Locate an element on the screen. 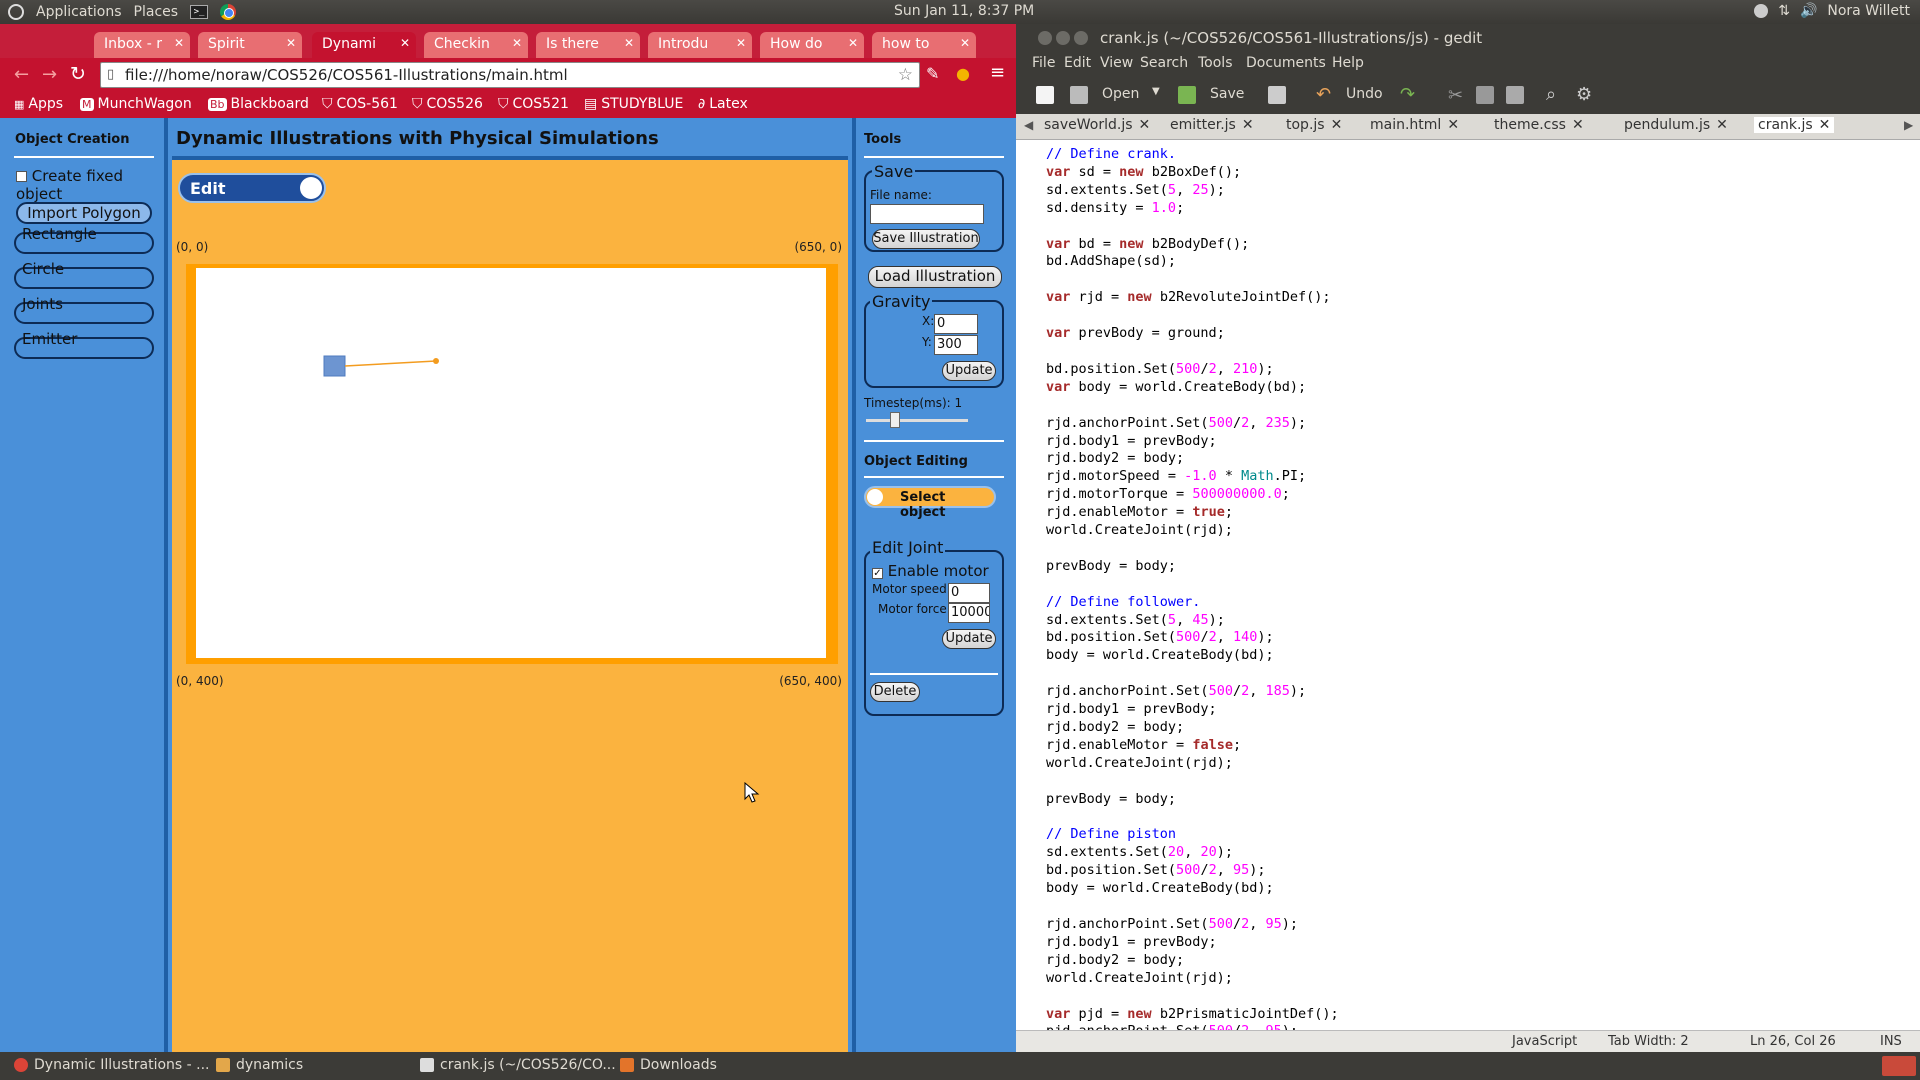 The image size is (1920, 1080). network-icon is located at coordinates (1761, 11).